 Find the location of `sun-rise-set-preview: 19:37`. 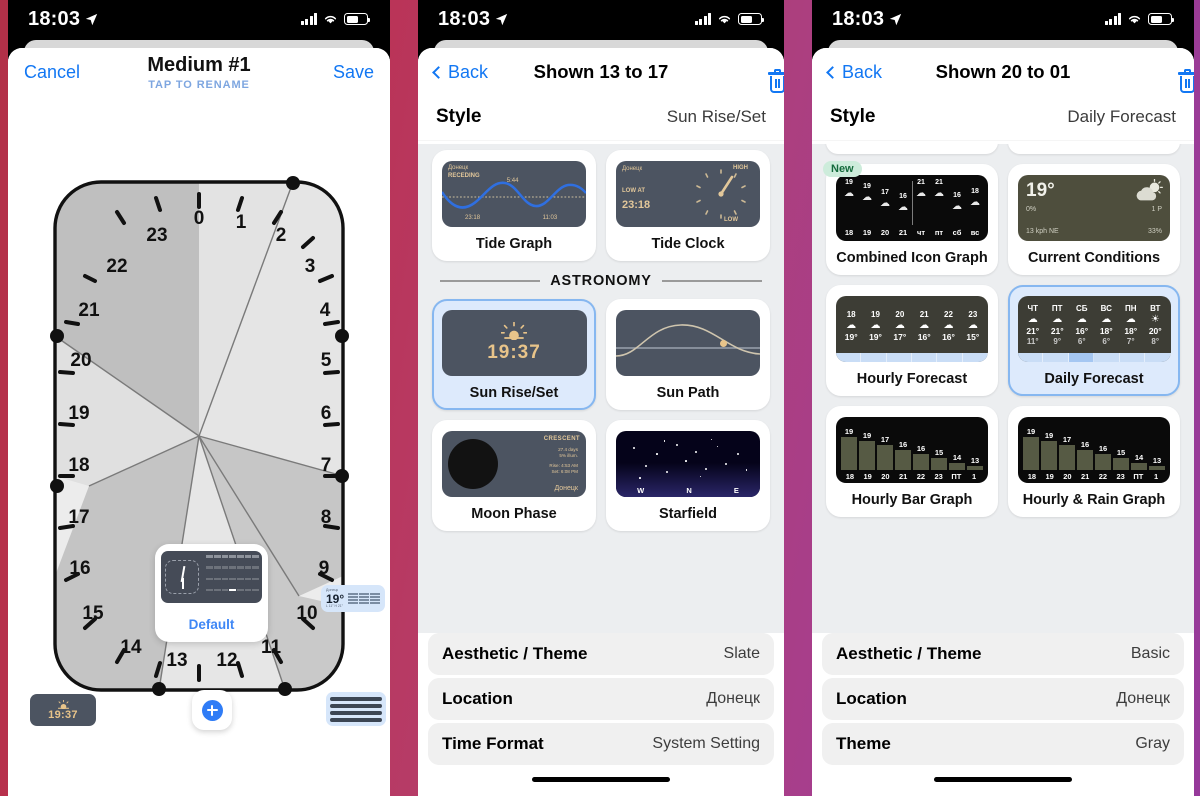

sun-rise-set-preview: 19:37 is located at coordinates (514, 342).